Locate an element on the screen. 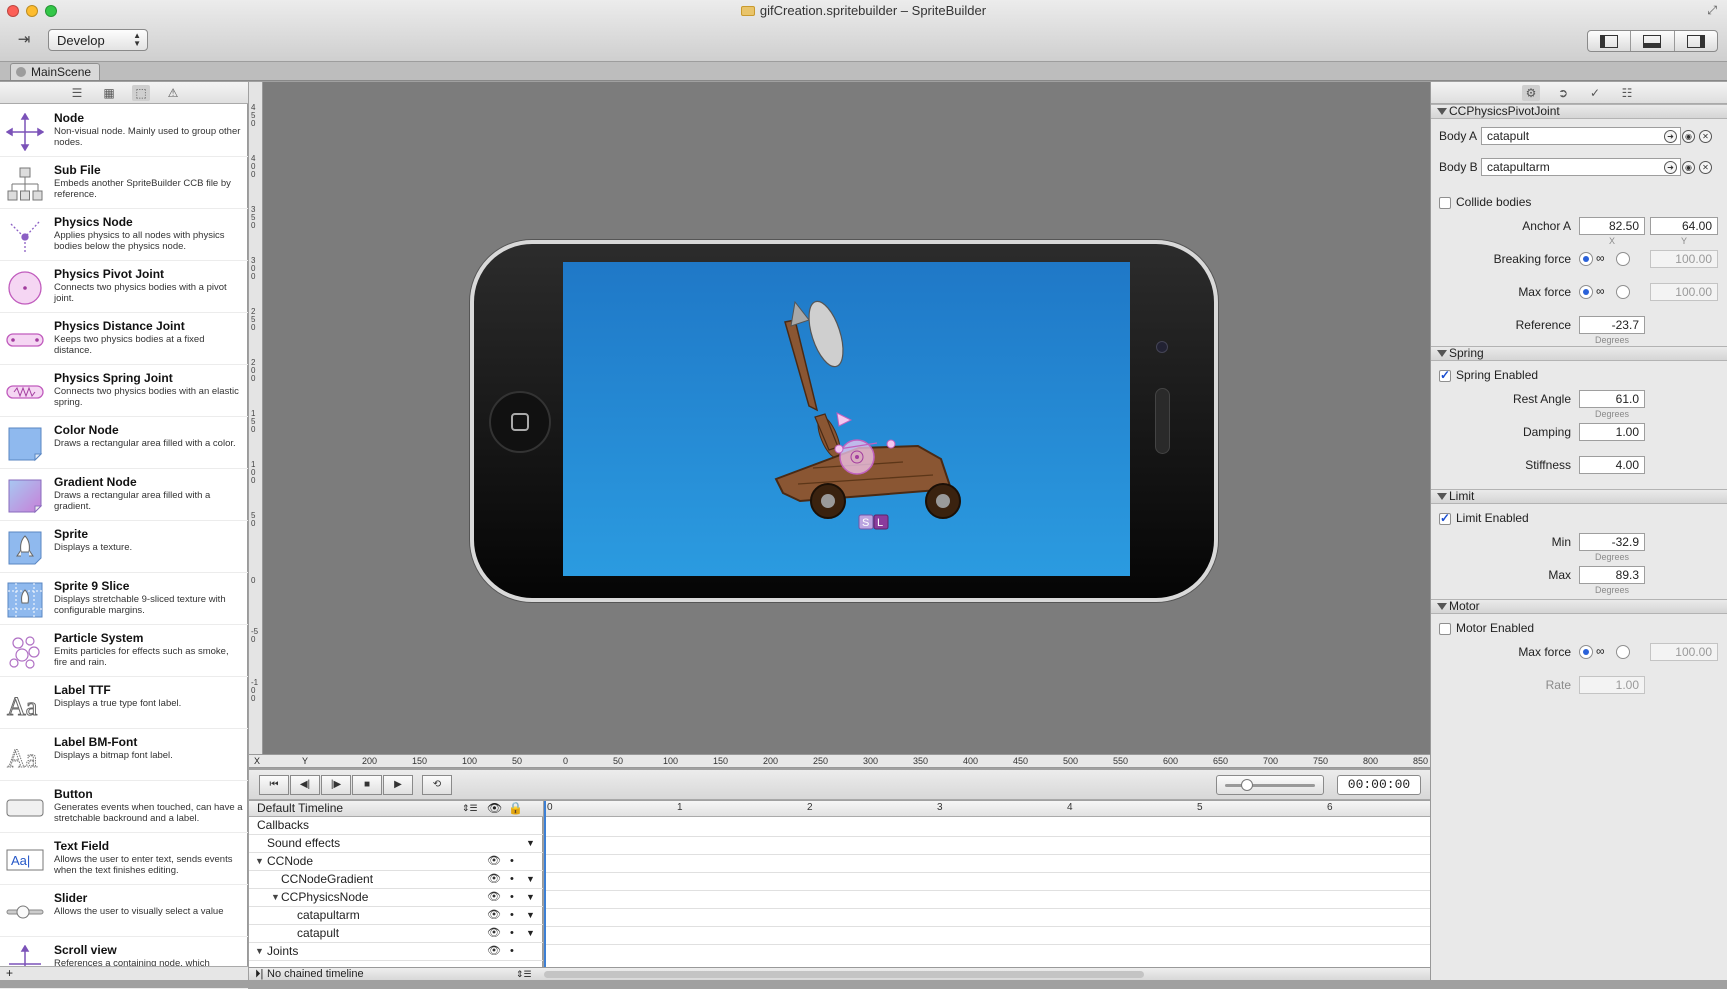  maxforce-infinite-radio is located at coordinates (1586, 292).